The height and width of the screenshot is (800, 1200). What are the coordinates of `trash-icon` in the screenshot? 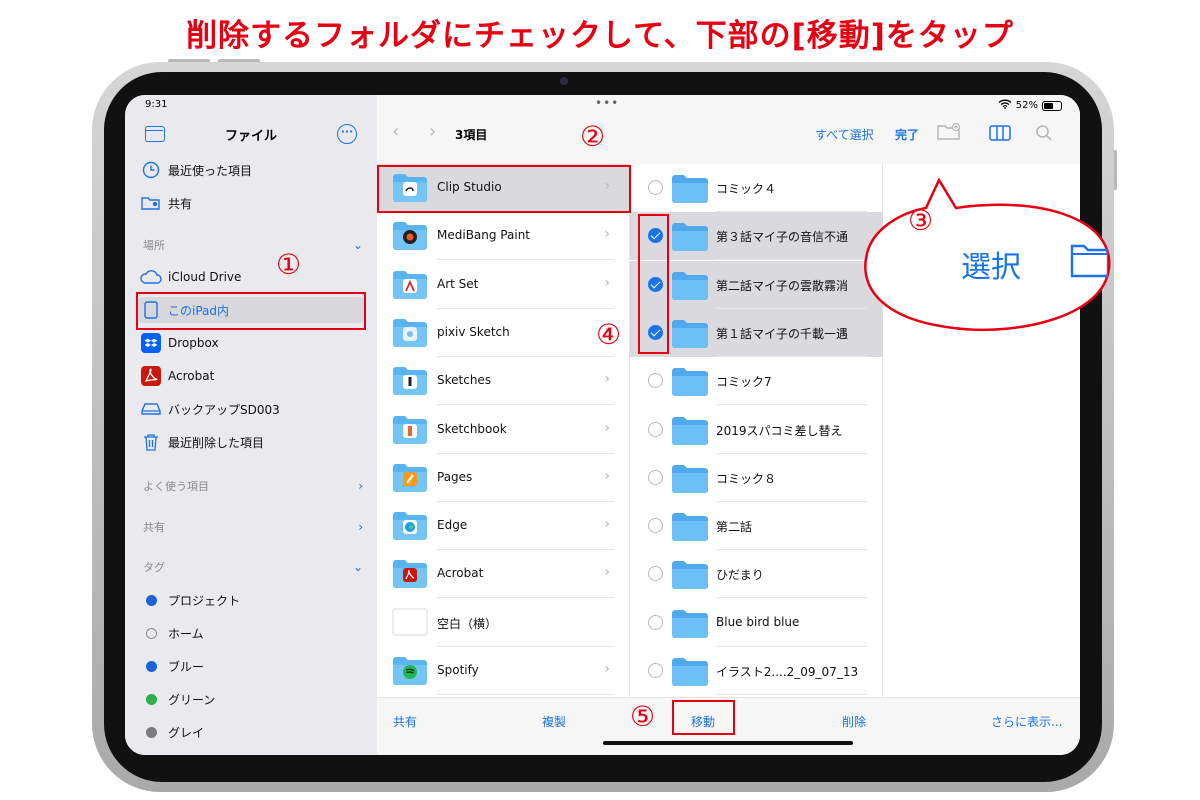 It's located at (151, 442).